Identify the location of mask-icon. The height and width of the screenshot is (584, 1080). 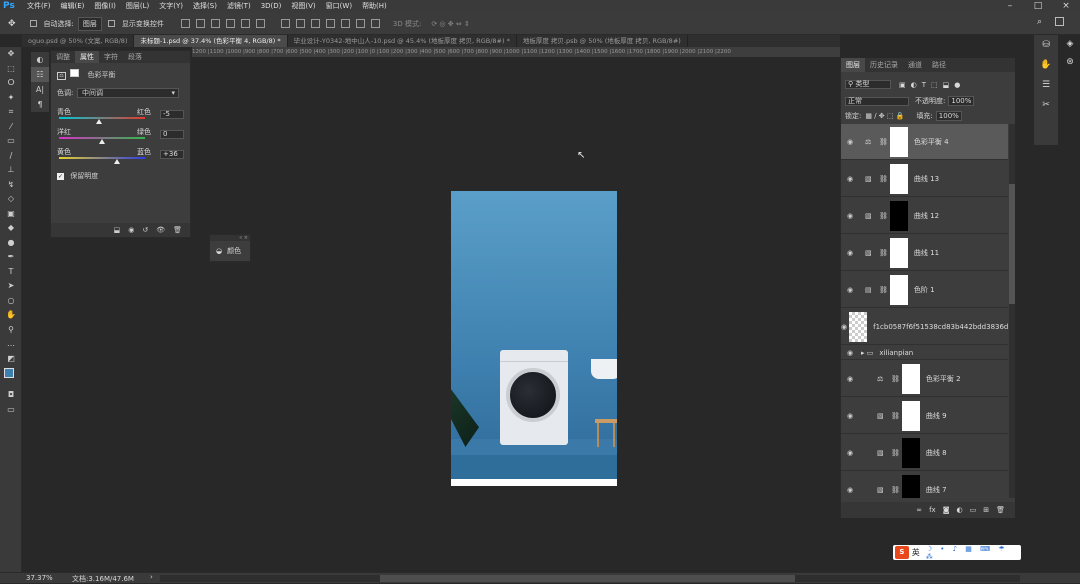
(75, 73).